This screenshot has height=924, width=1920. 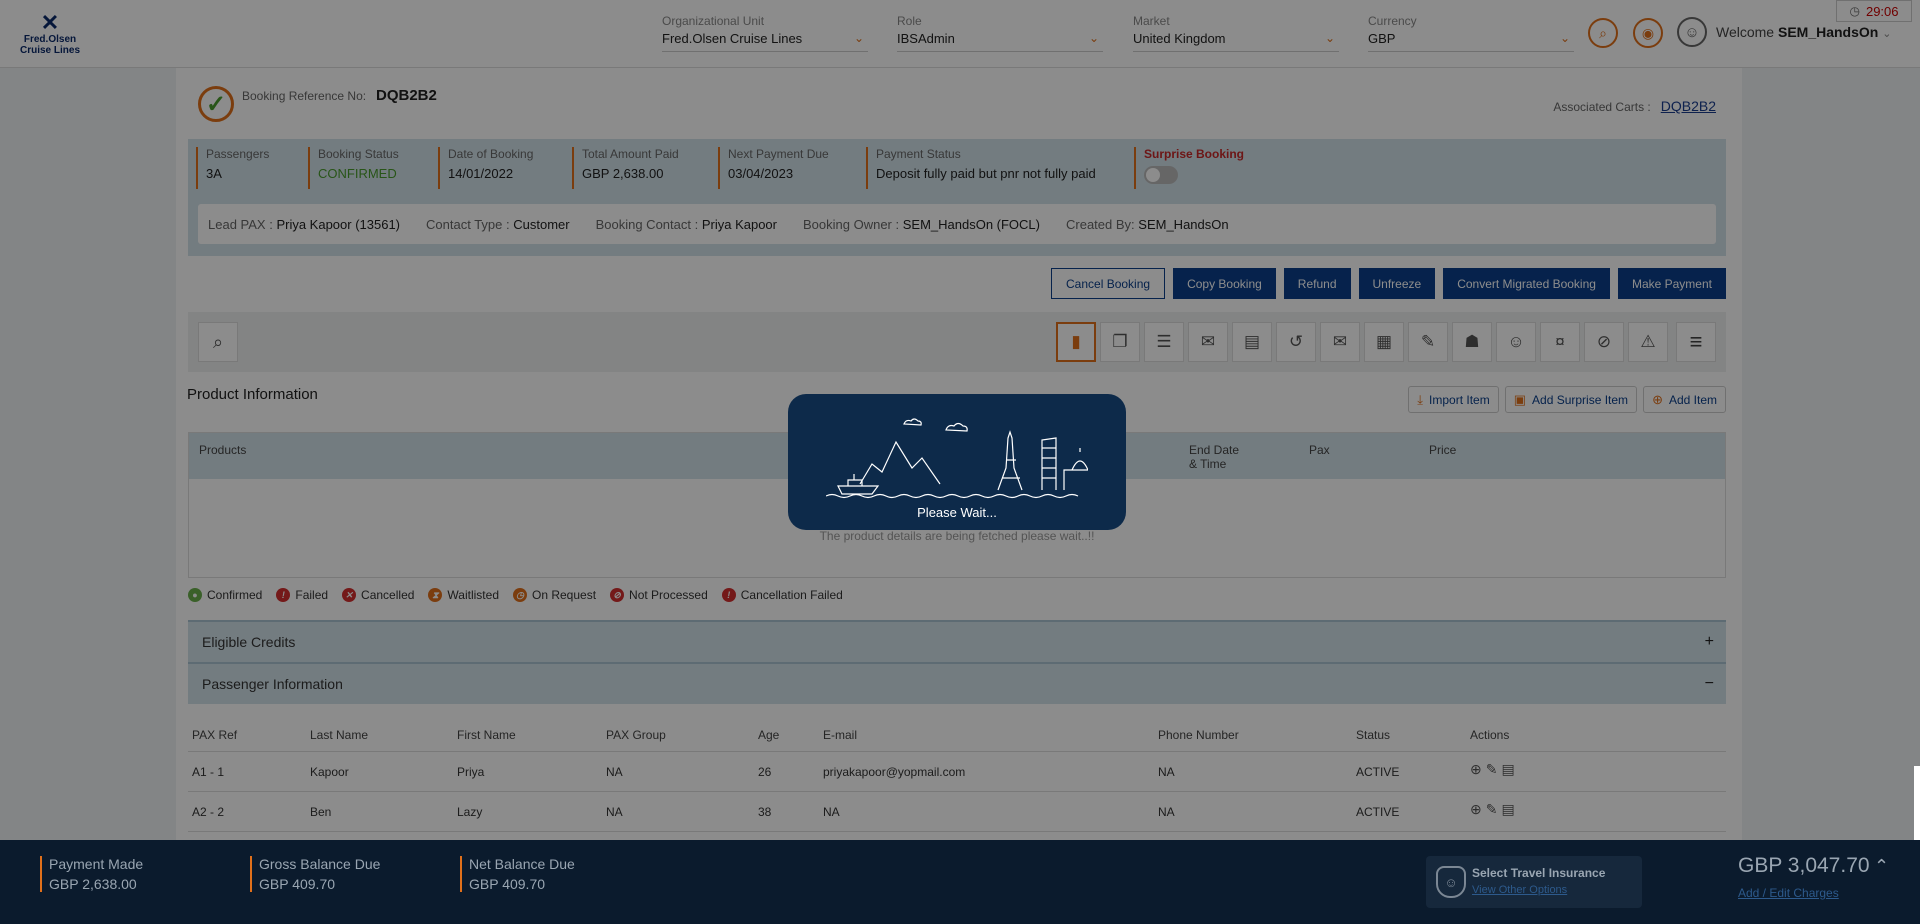 What do you see at coordinates (1881, 866) in the screenshot?
I see `chevron-up-icon: ⌃` at bounding box center [1881, 866].